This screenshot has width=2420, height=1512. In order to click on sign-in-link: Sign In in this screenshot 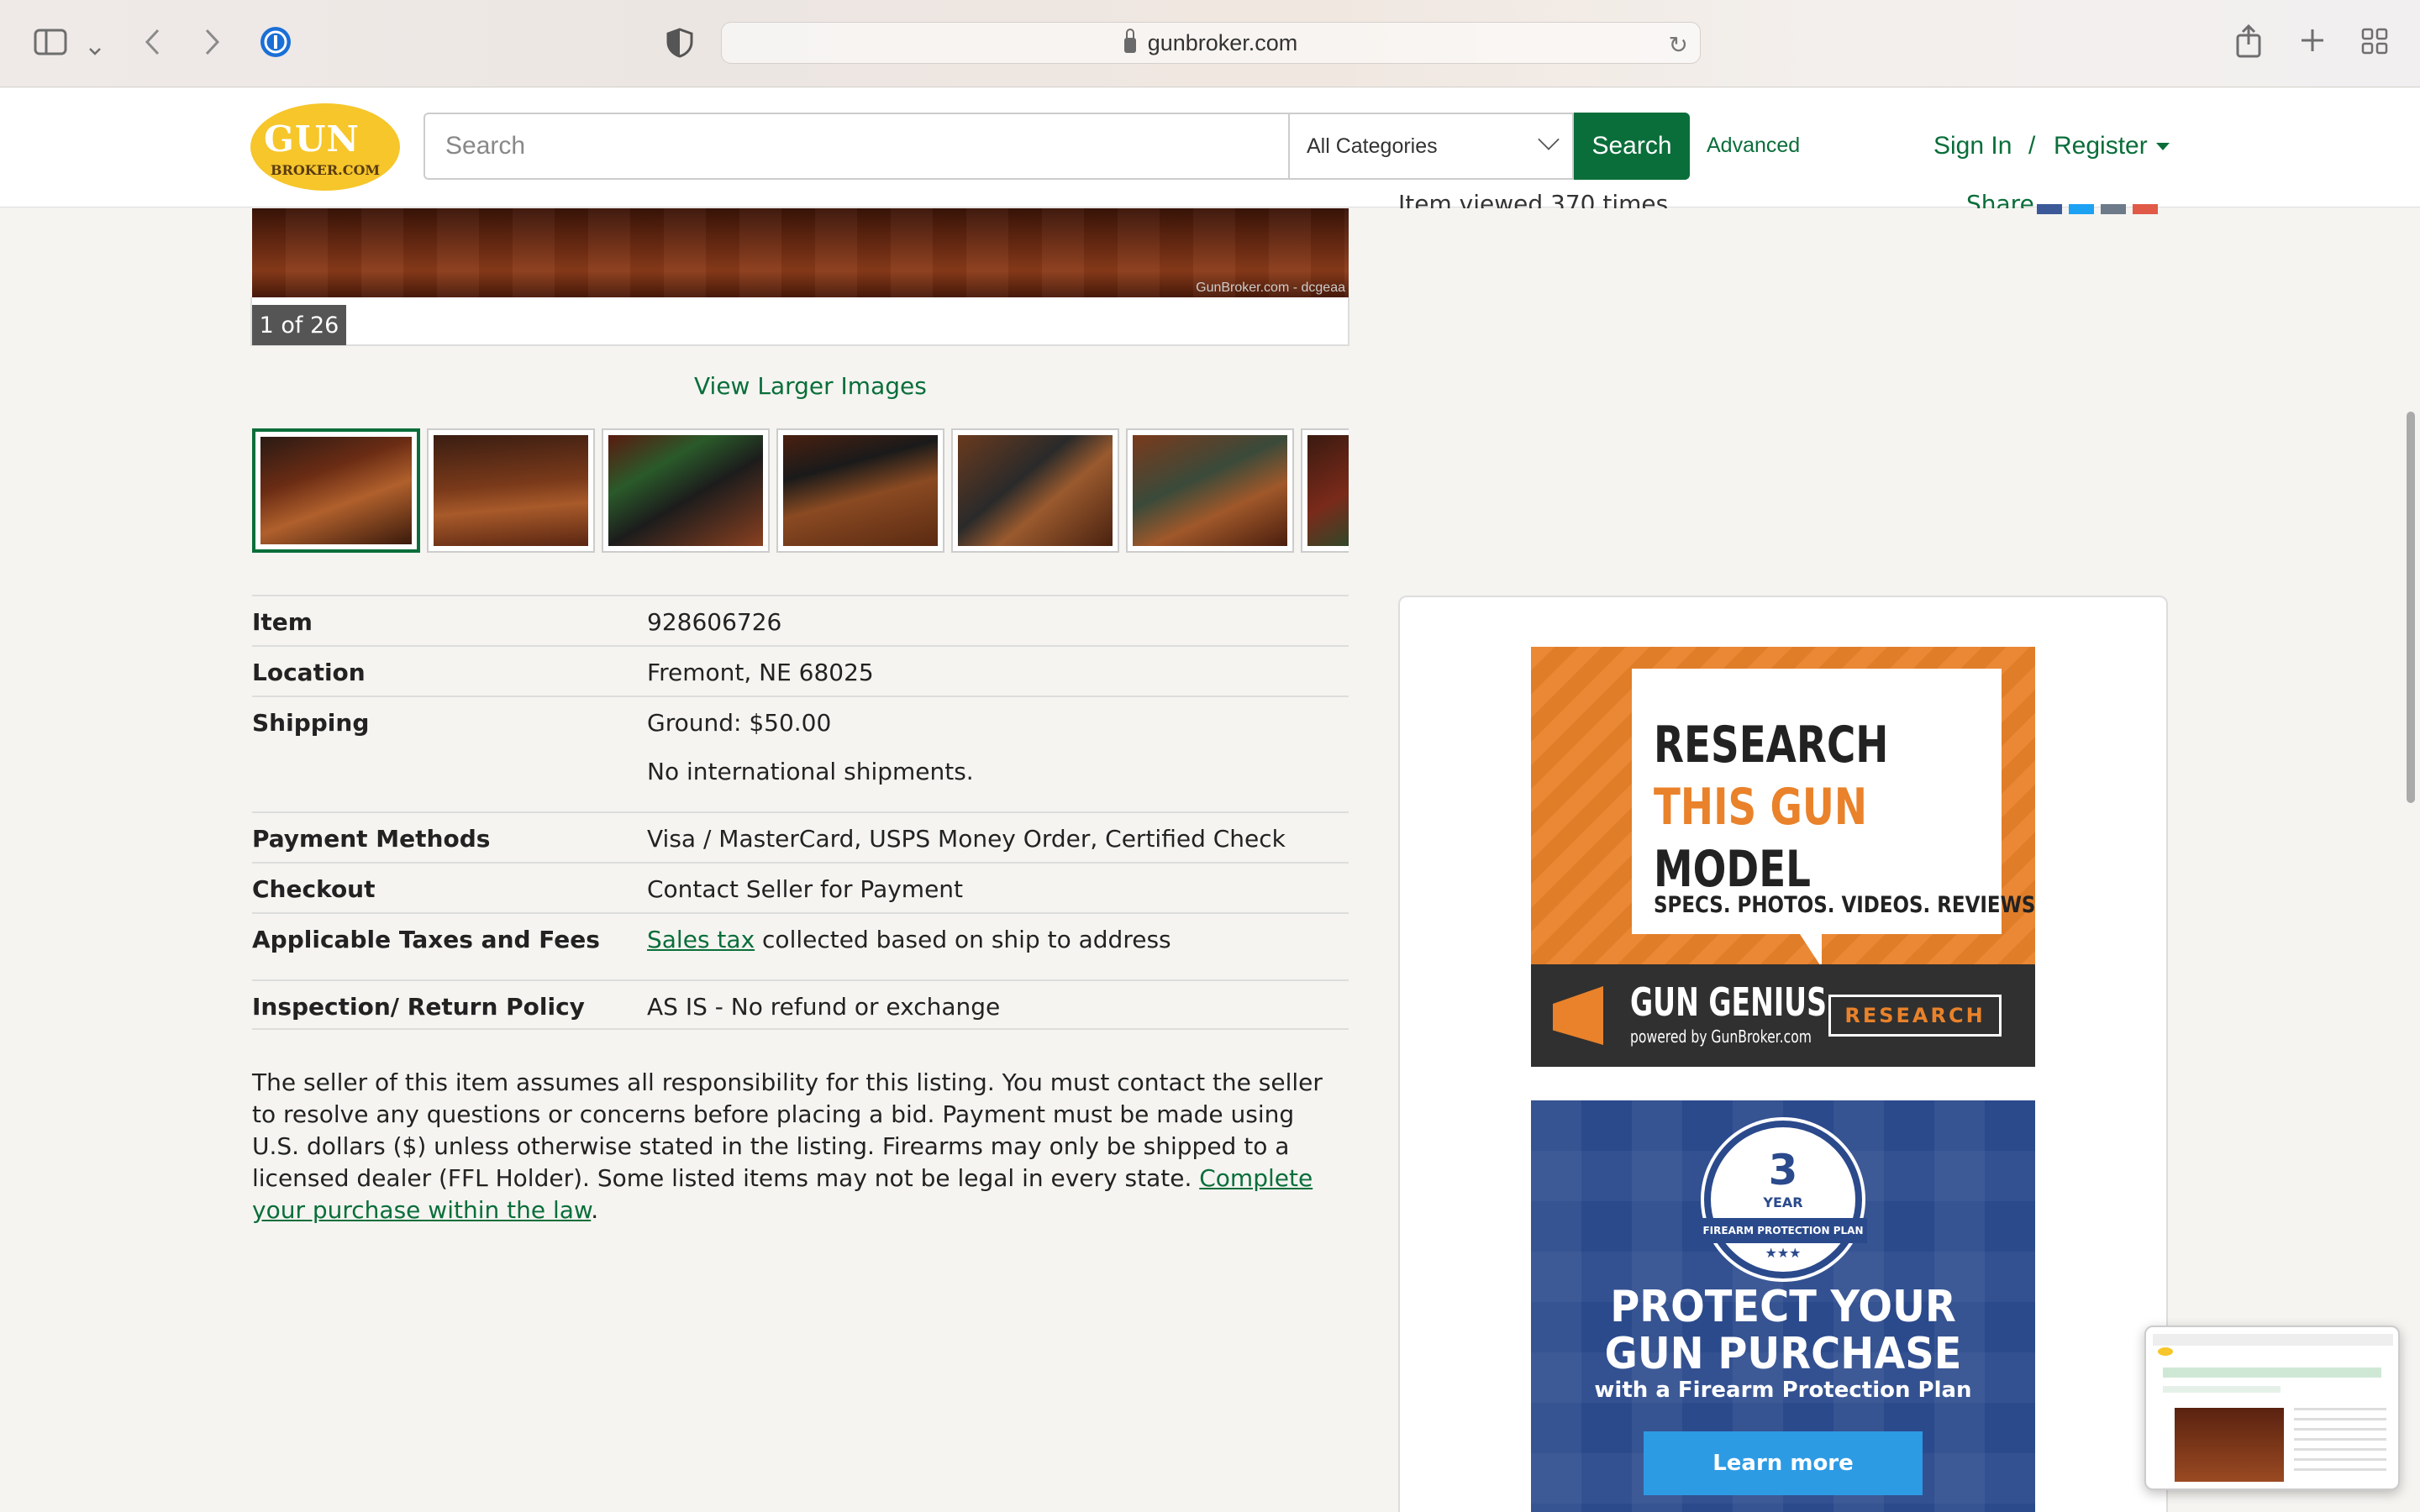, I will do `click(1973, 146)`.